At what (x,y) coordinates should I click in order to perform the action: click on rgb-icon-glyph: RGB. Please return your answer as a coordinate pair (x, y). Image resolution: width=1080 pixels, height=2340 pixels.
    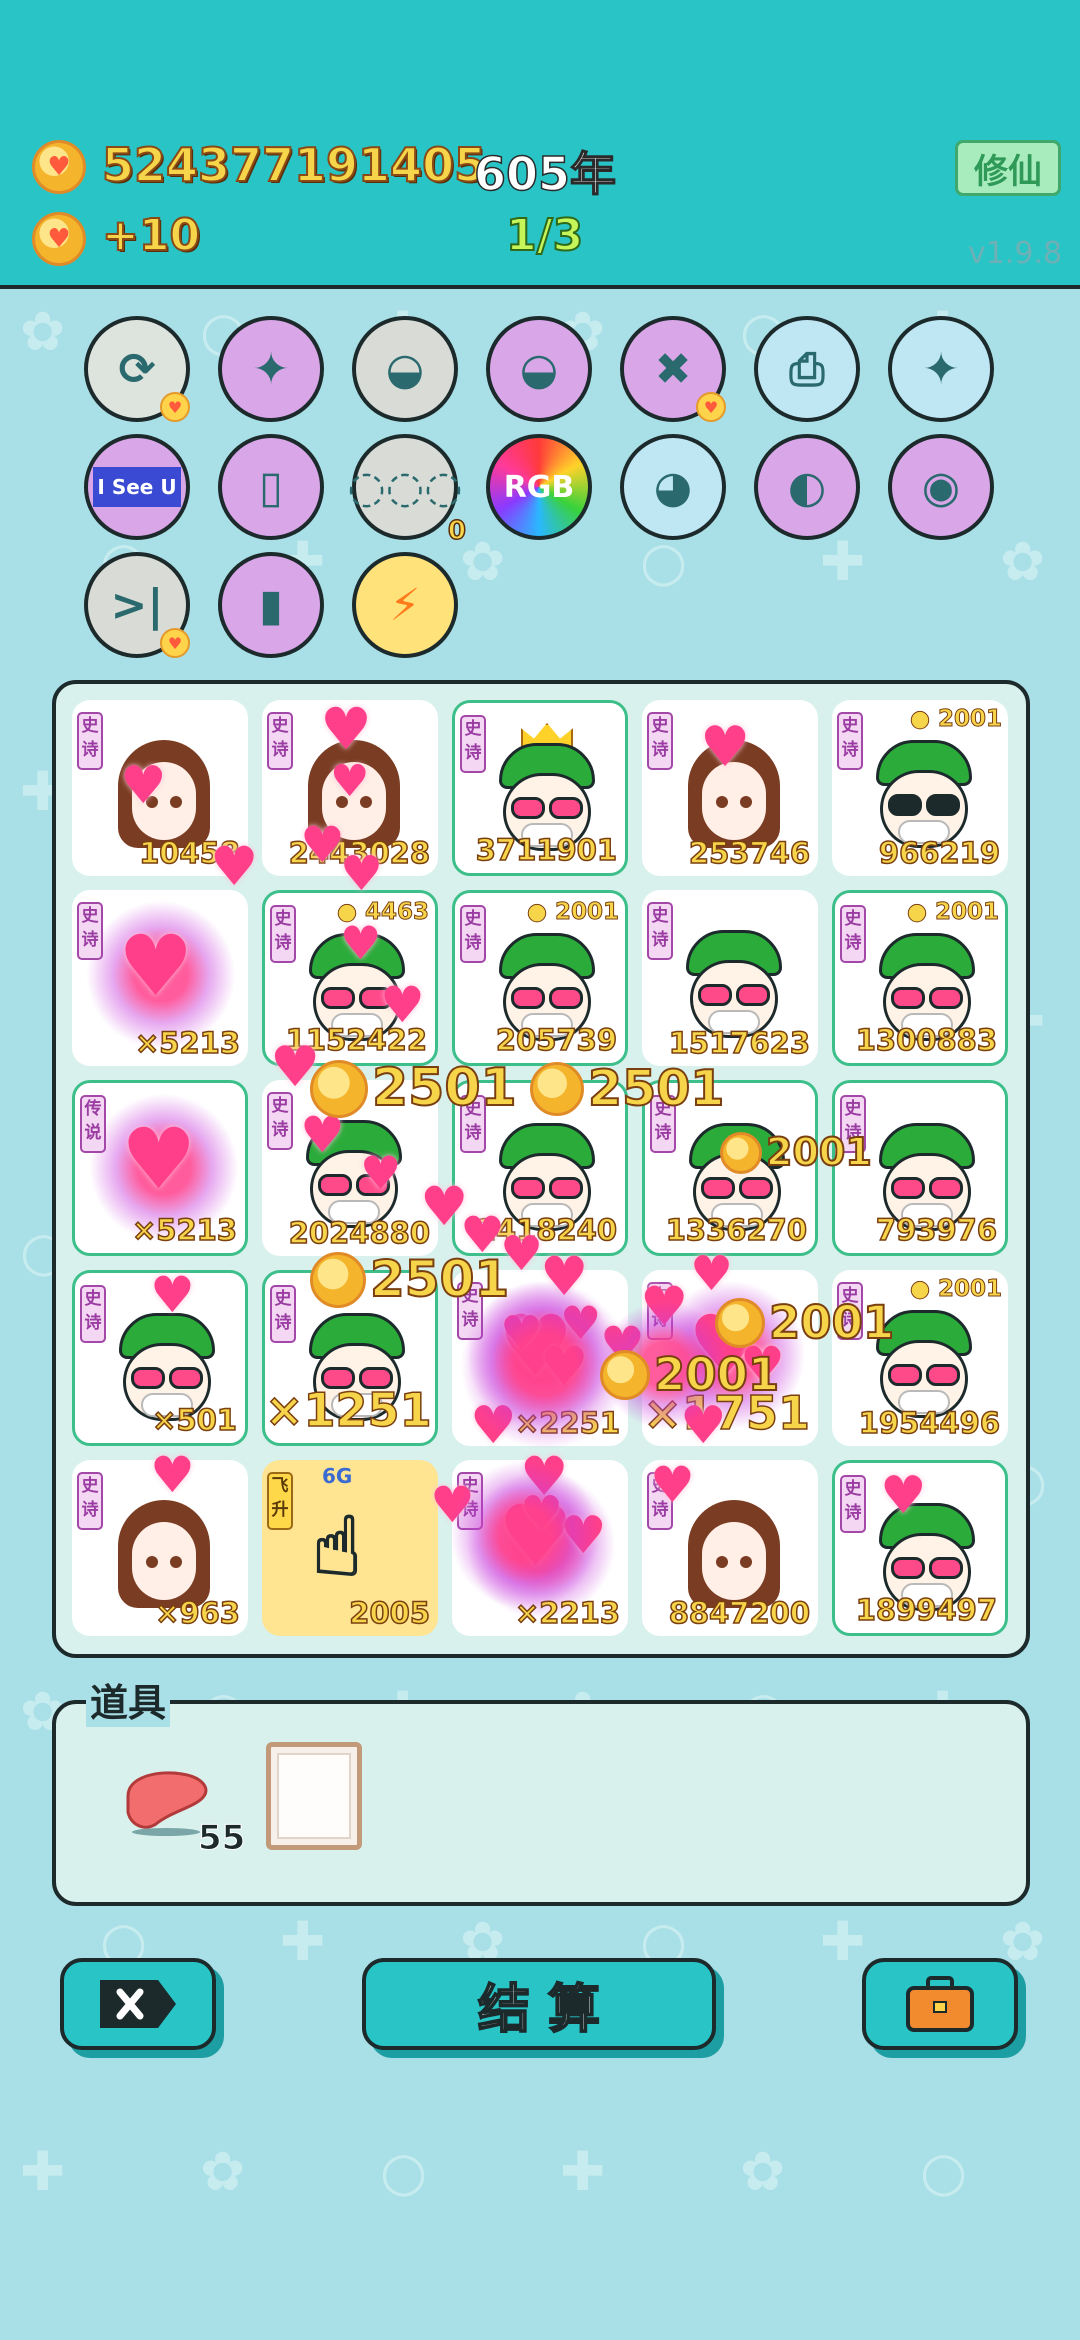
    Looking at the image, I should click on (539, 487).